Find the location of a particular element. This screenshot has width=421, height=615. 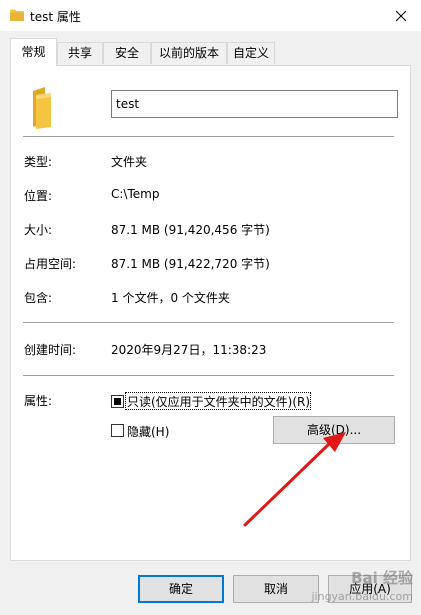

close-button is located at coordinates (401, 15).